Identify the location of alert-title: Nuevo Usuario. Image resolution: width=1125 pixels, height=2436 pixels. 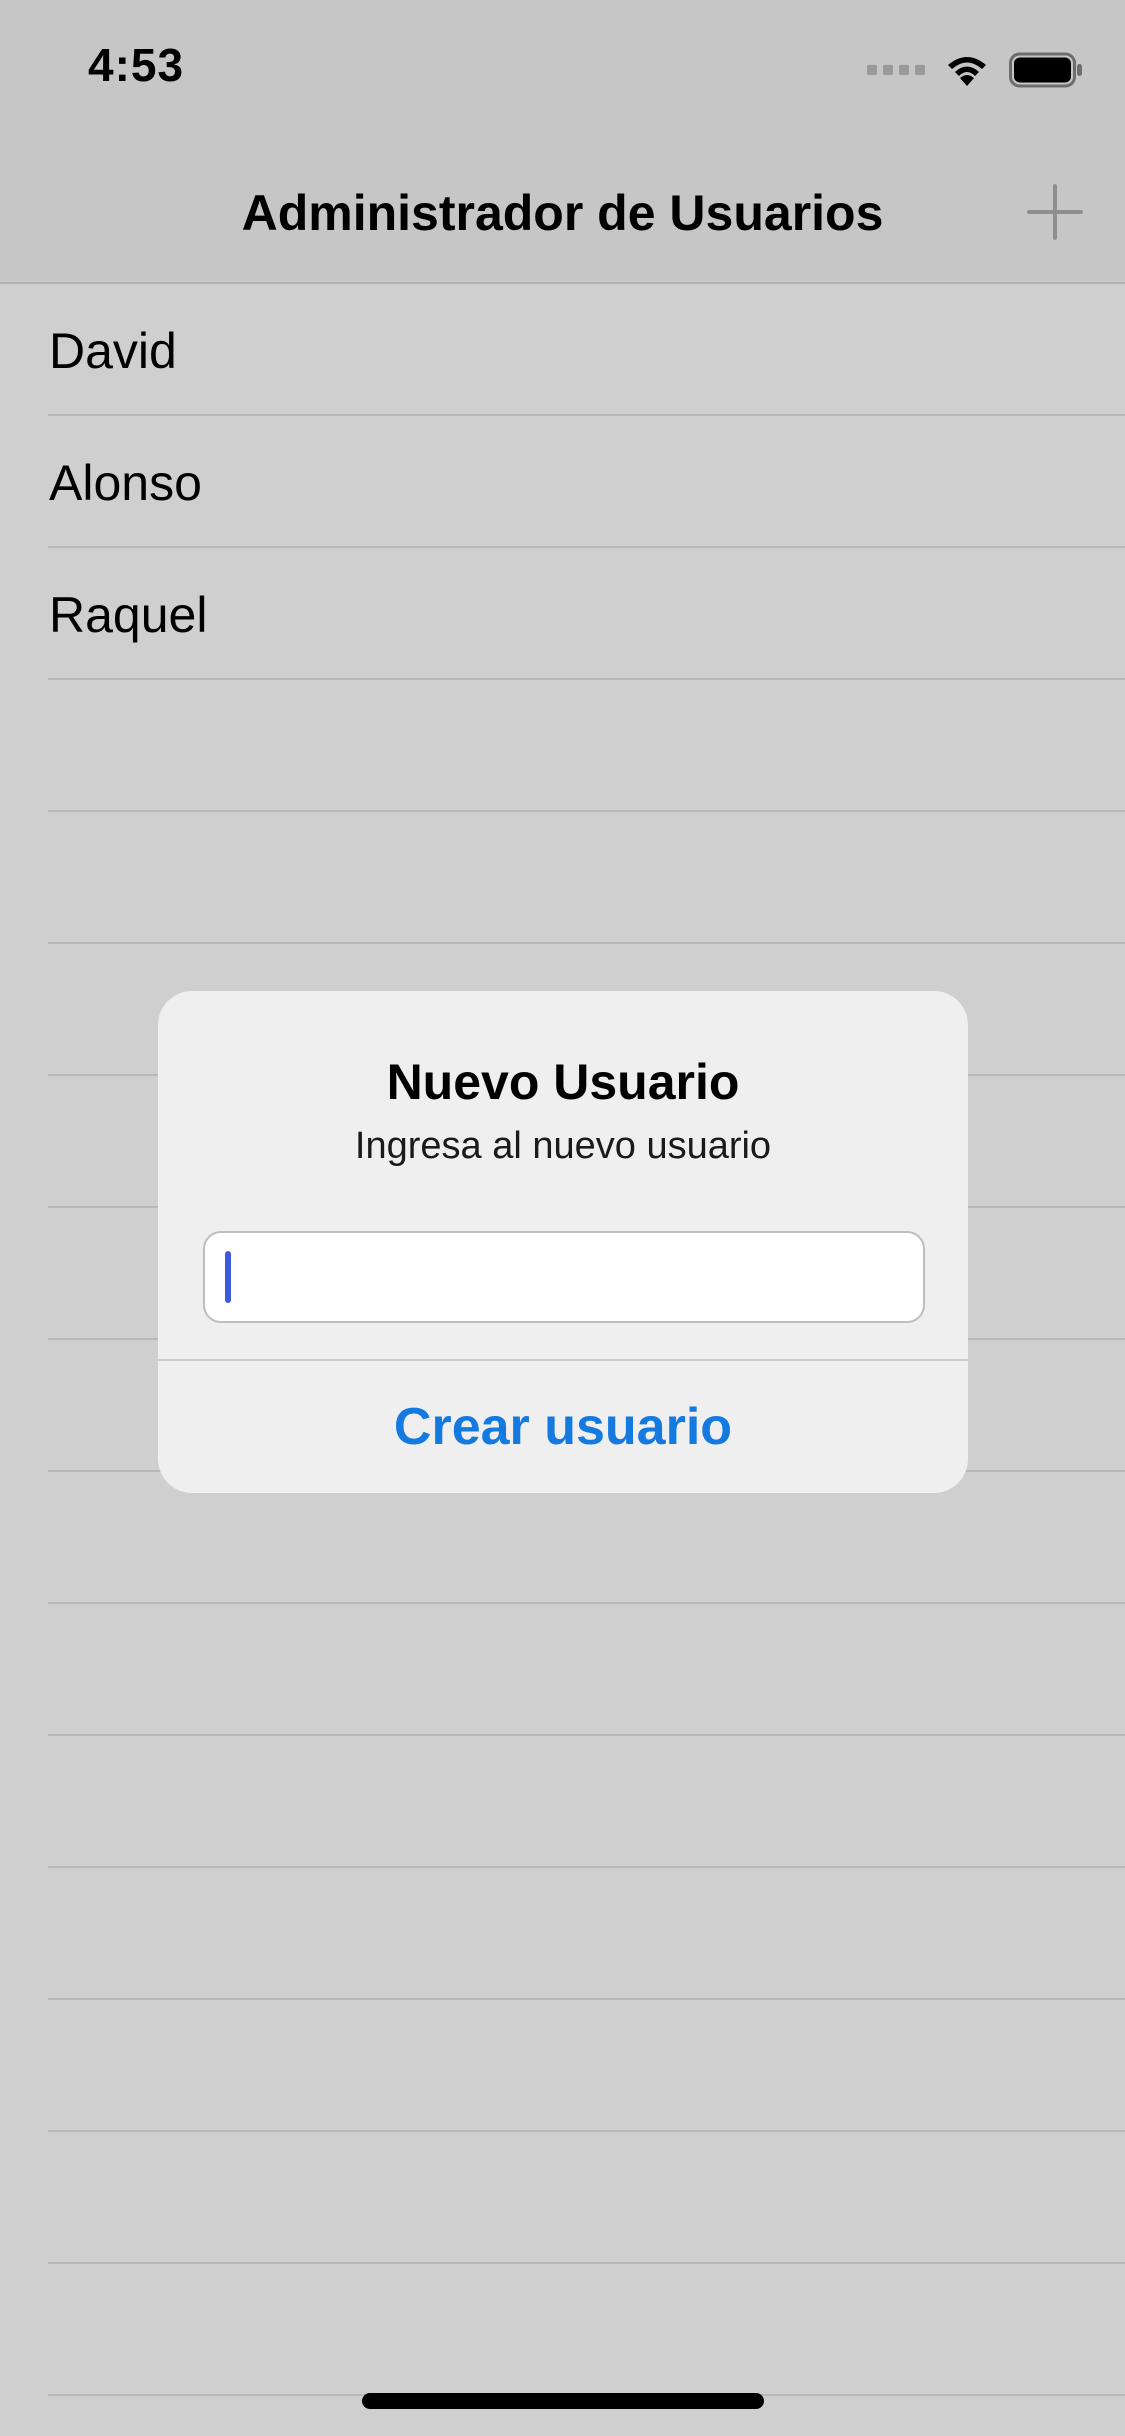
(563, 1082).